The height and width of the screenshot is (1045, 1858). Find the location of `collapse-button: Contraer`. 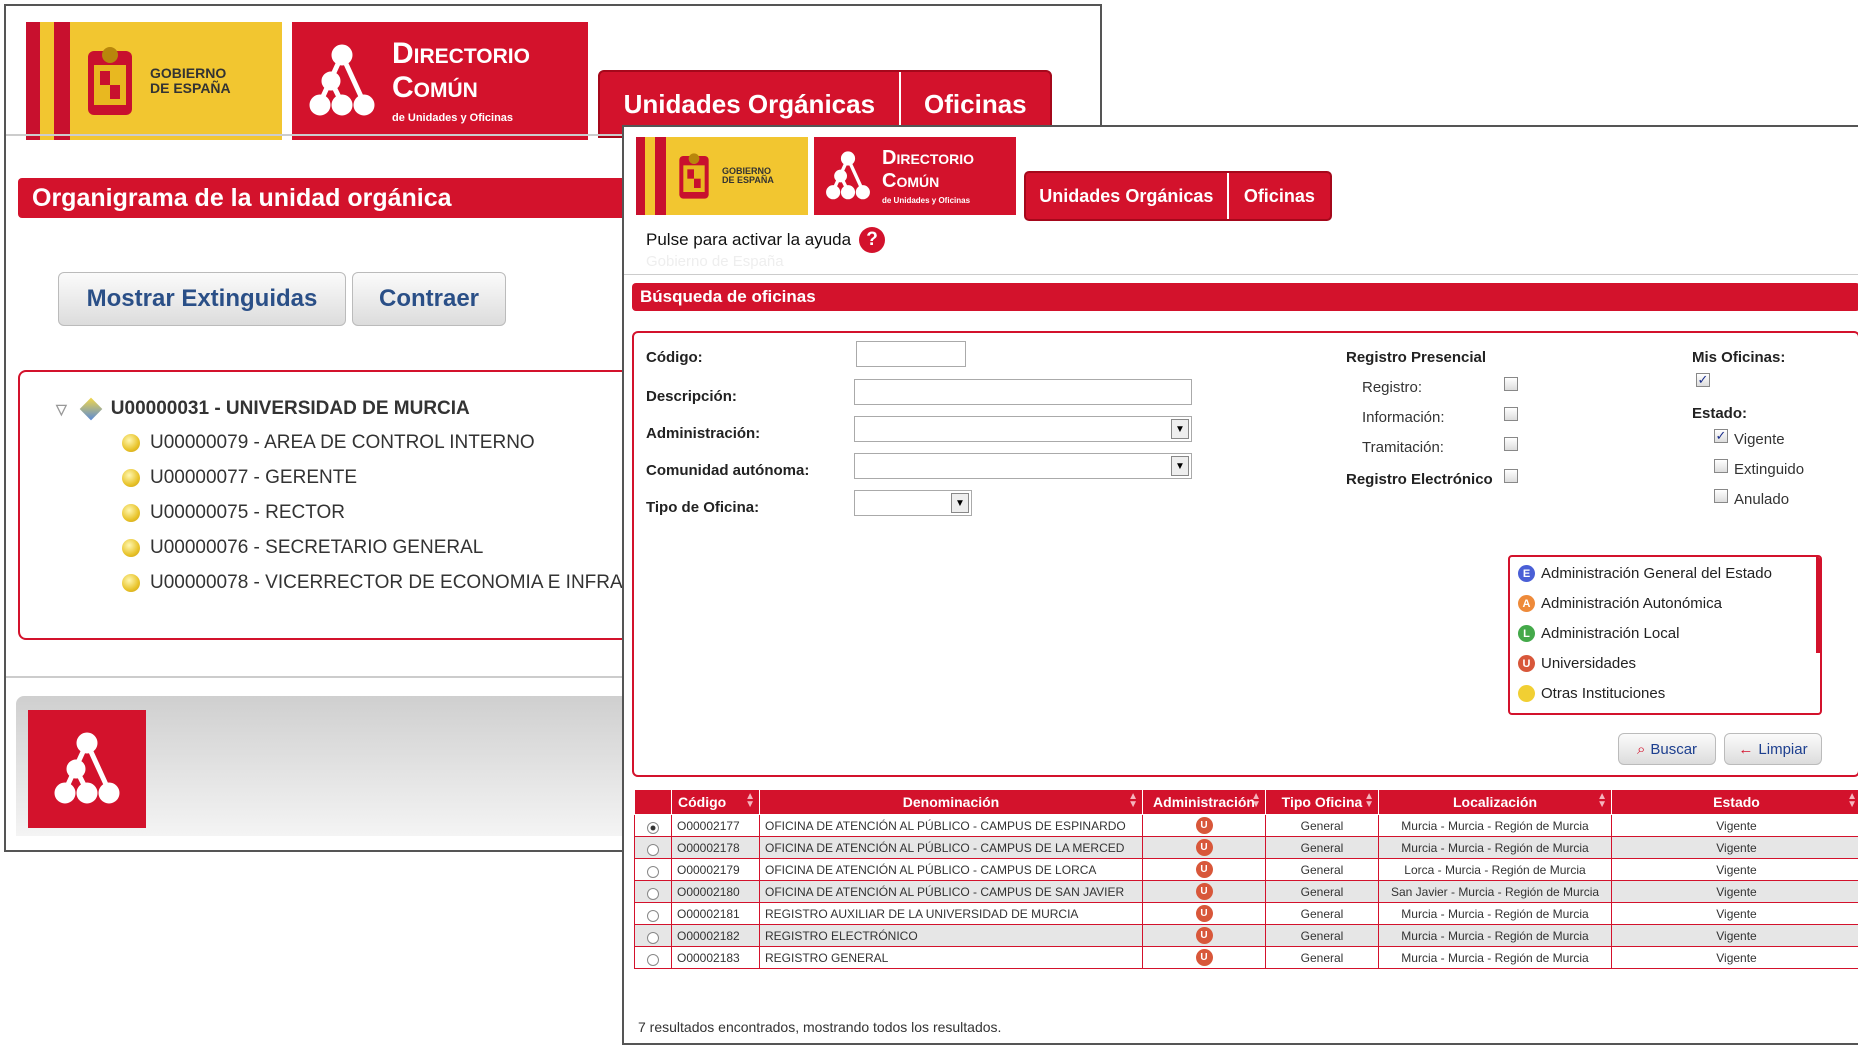

collapse-button: Contraer is located at coordinates (429, 299).